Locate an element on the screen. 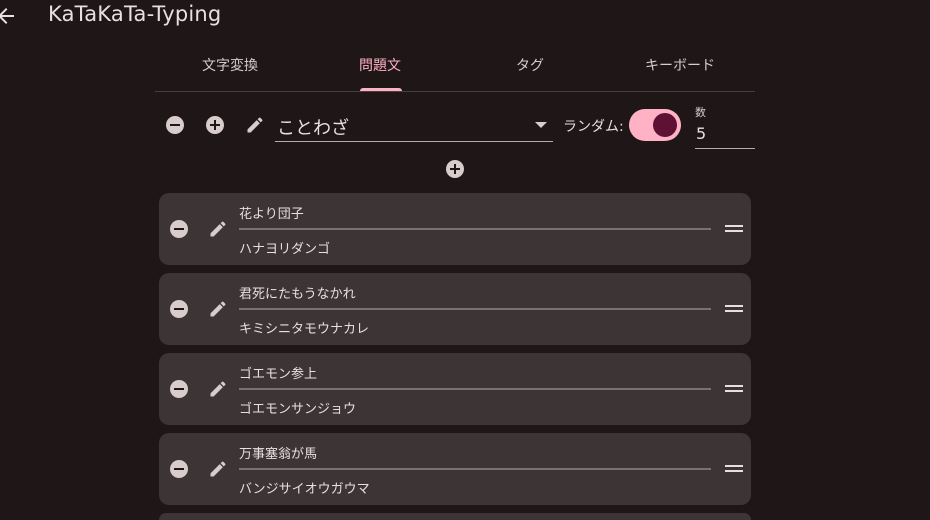 Image resolution: width=930 pixels, height=520 pixels. add-question-button is located at coordinates (455, 169).